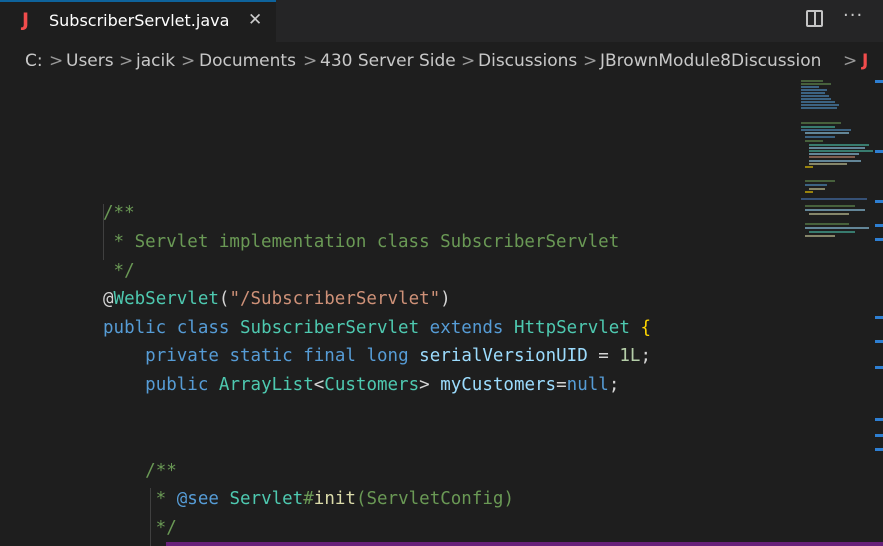 Image resolution: width=883 pixels, height=546 pixels. I want to click on code-line: 24@WebServlet("/SubscriberServlet"), so click(400, 299).